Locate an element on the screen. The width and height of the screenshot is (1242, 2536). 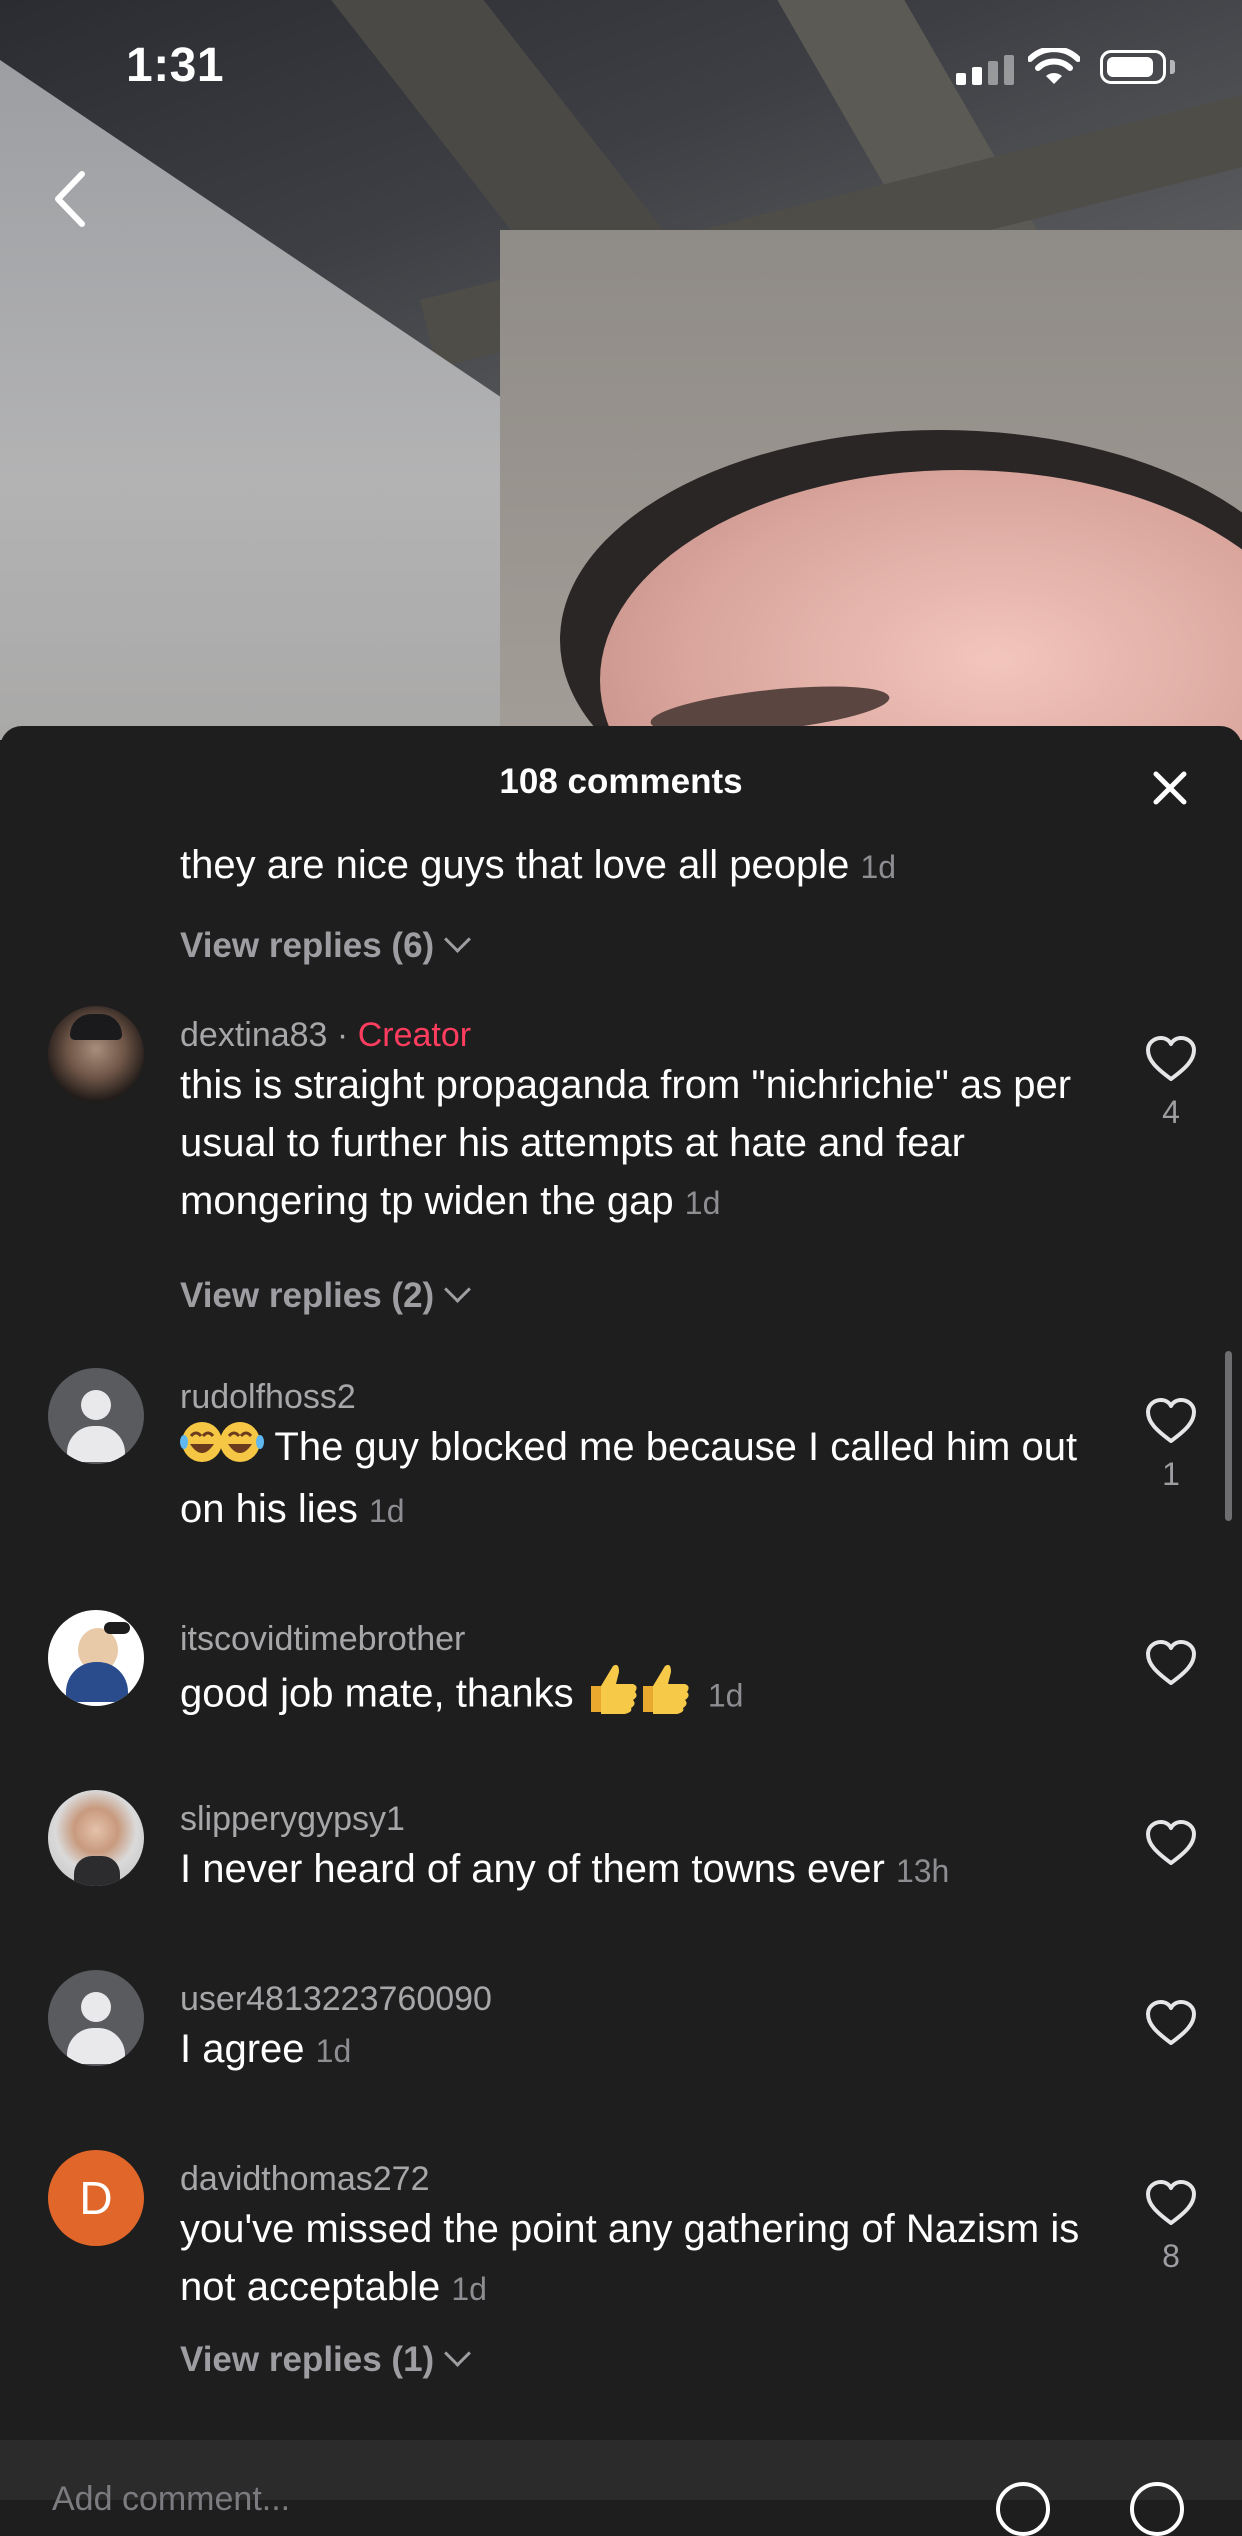
comment-username: user4813223760090 is located at coordinates (336, 1999).